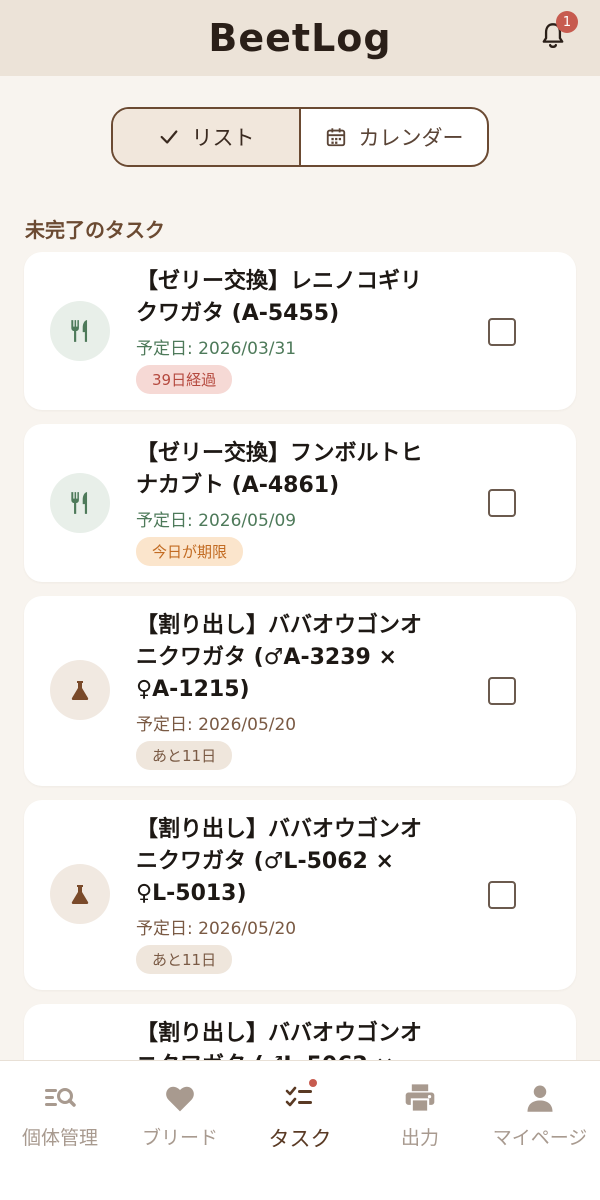 This screenshot has height=1200, width=600. What do you see at coordinates (279, 861) in the screenshot?
I see `task-title: 【割り出し】ババオウゴンオニクワガタ (♂L-5062 × ♀L-5013)` at bounding box center [279, 861].